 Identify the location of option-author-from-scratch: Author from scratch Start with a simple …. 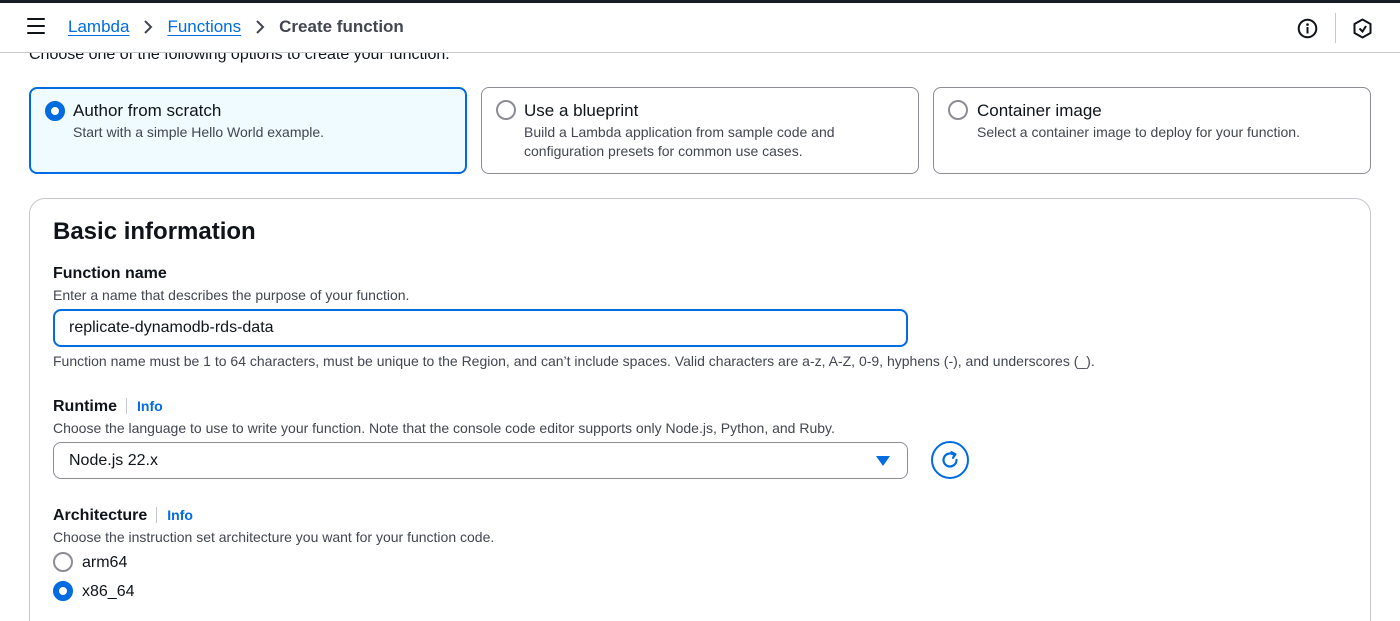
(248, 130).